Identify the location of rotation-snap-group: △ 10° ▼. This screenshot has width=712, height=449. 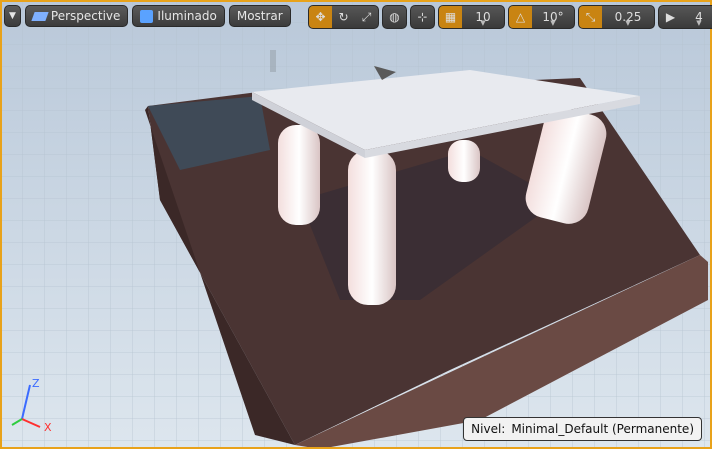
(541, 17).